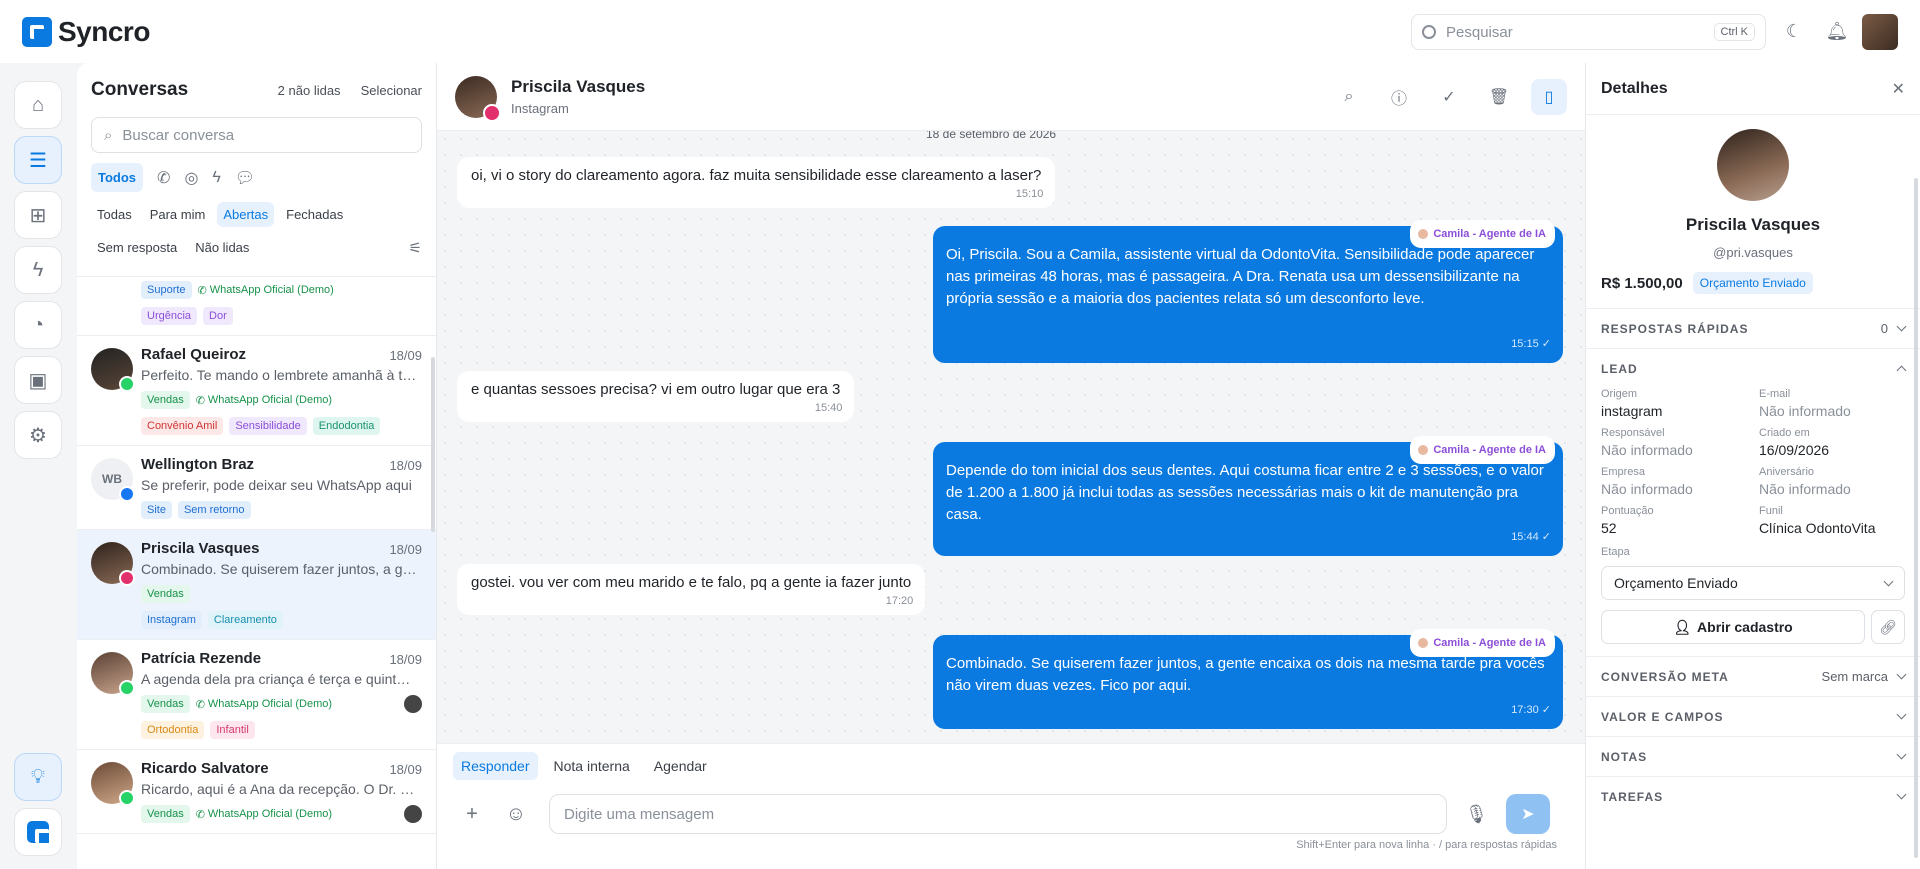  Describe the element at coordinates (38, 160) in the screenshot. I see `chat-icon: ☰` at that location.